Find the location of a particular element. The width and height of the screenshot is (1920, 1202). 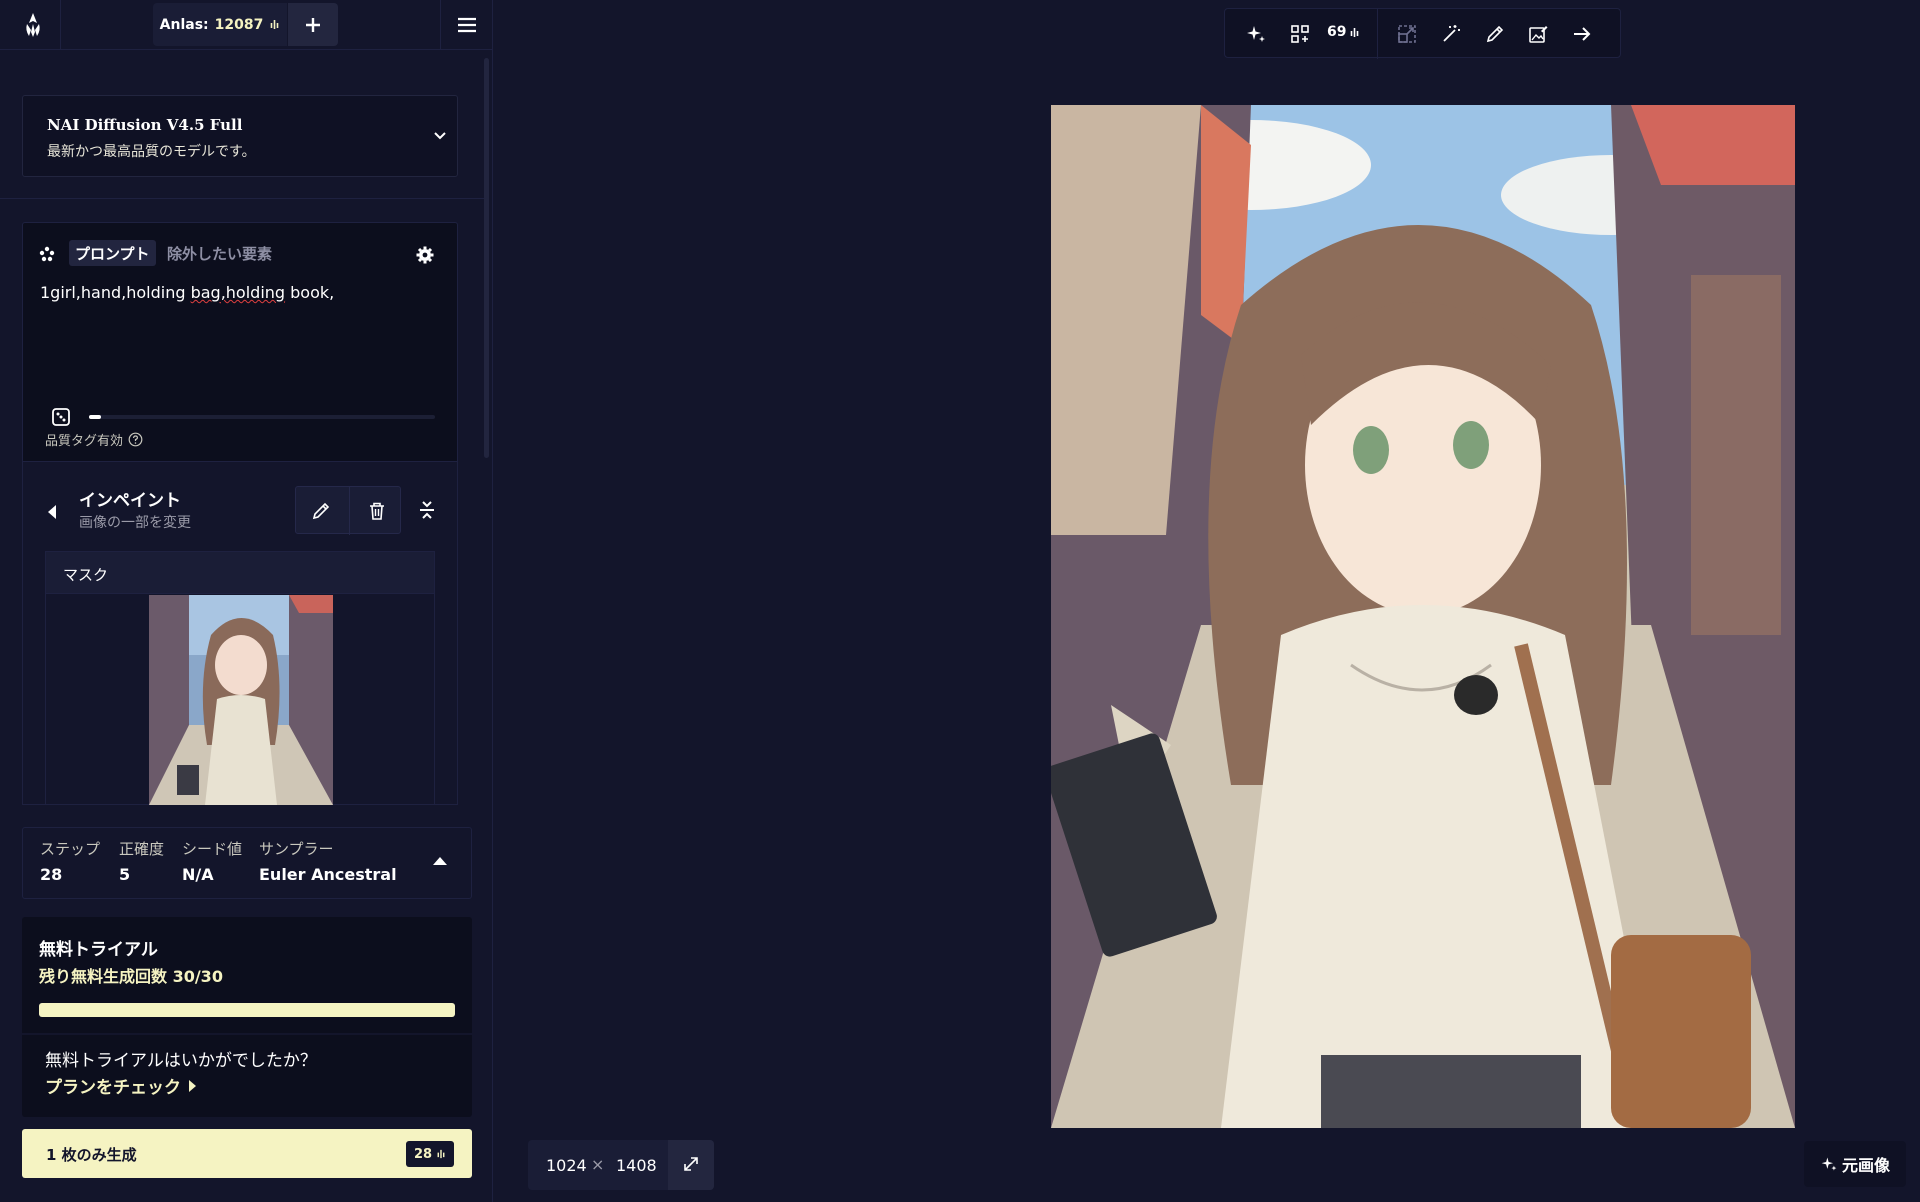

wand-icon is located at coordinates (1451, 34).